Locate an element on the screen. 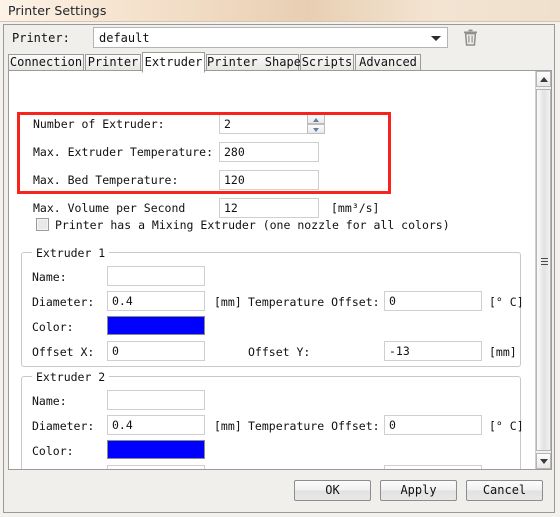 This screenshot has width=560, height=517. dialog-button-bar: OK Apply Cancel is located at coordinates (280, 493).